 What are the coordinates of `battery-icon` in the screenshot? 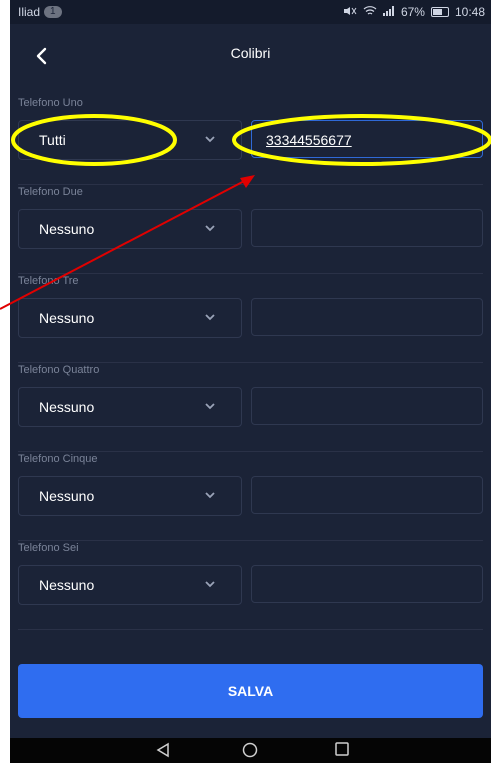 It's located at (439, 12).